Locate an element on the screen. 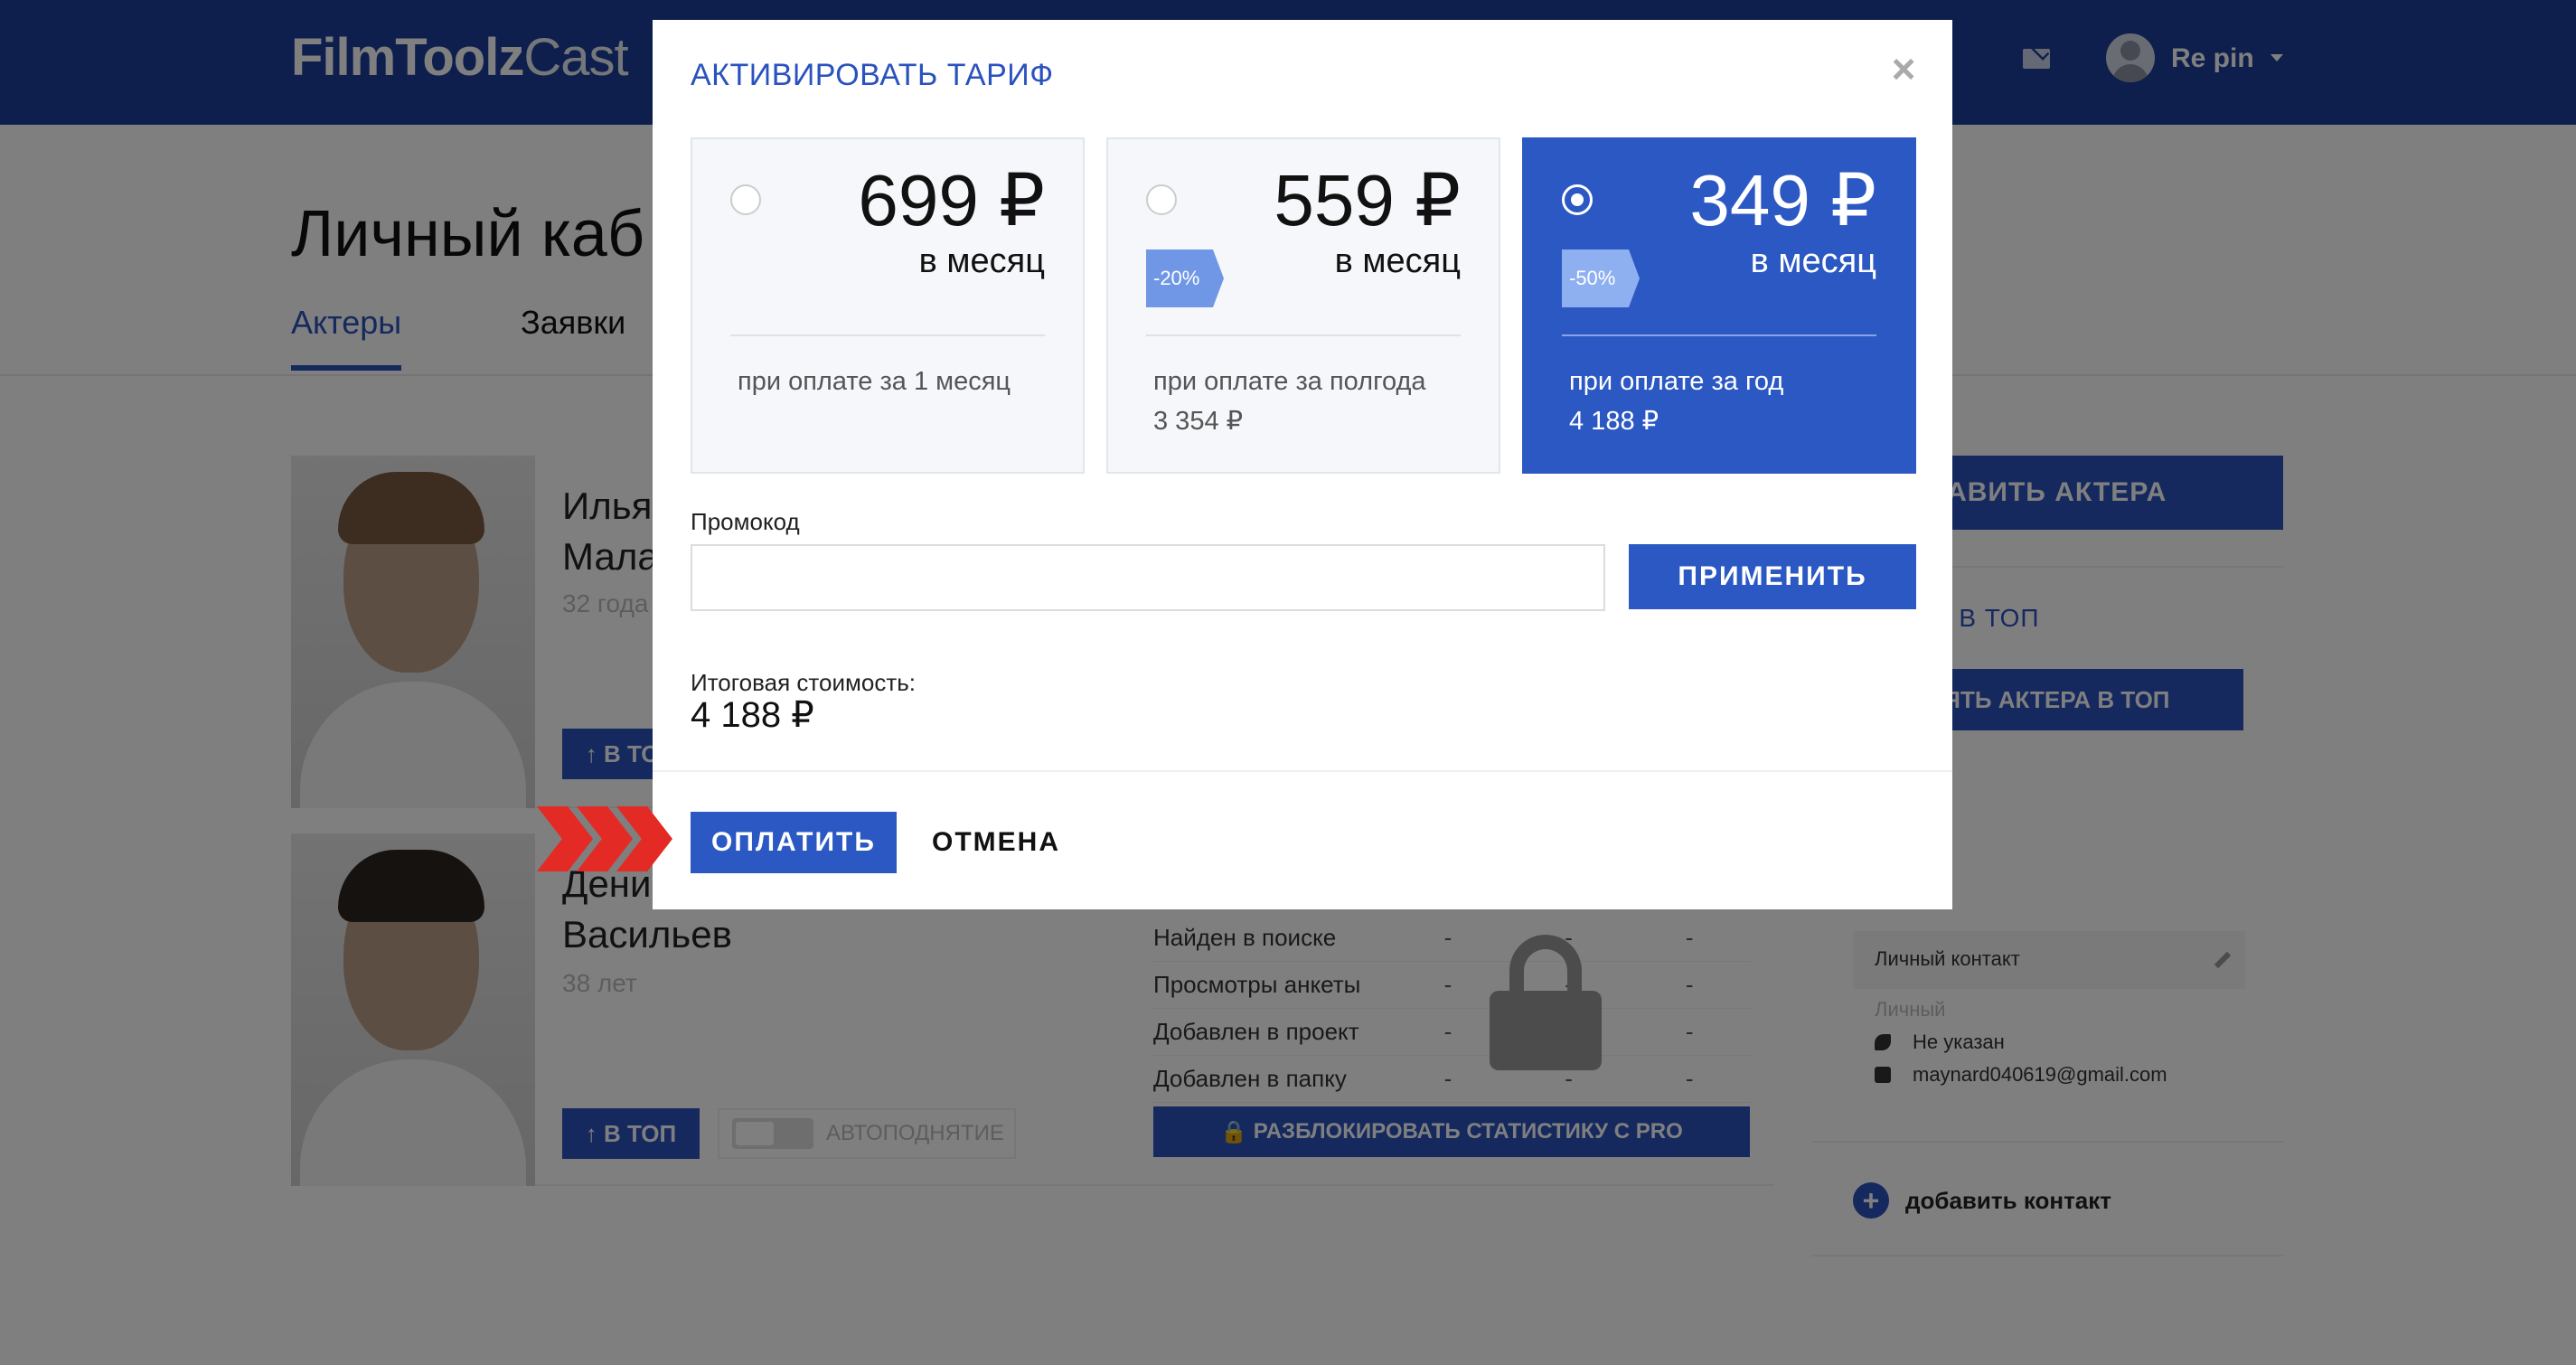  discount-badge: -20% is located at coordinates (1185, 278).